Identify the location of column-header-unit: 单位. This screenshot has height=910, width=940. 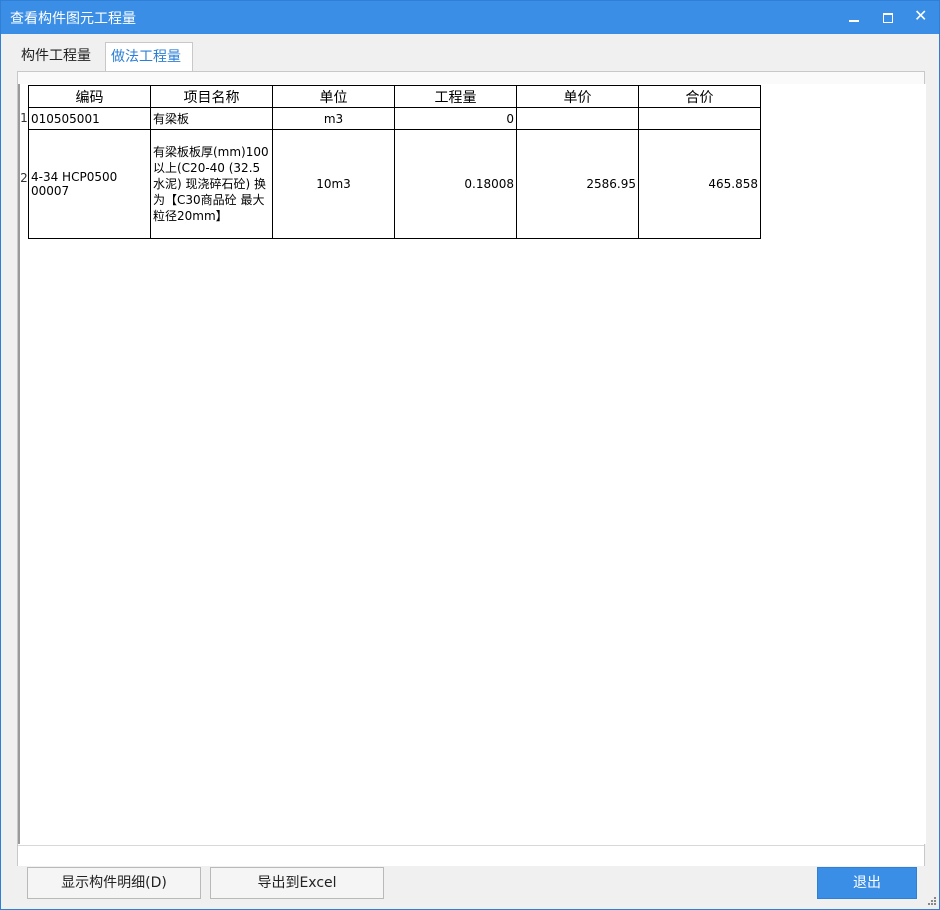
(333, 96).